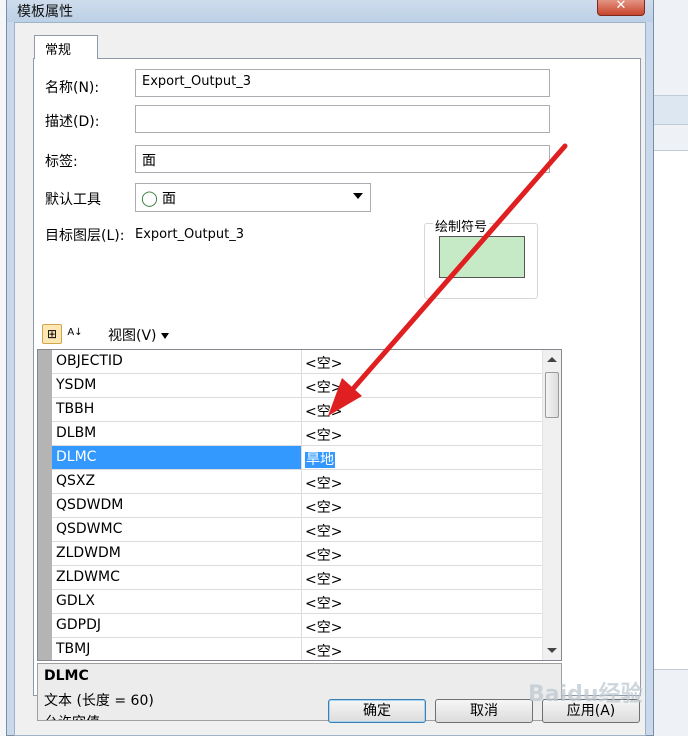  Describe the element at coordinates (177, 553) in the screenshot. I see `field-name: ZLDWDM` at that location.